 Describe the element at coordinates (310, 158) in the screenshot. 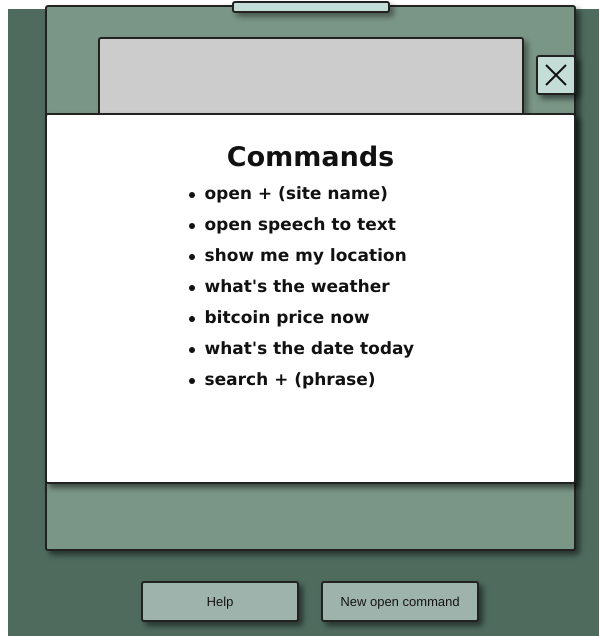

I see `dialog-title: Commands` at that location.